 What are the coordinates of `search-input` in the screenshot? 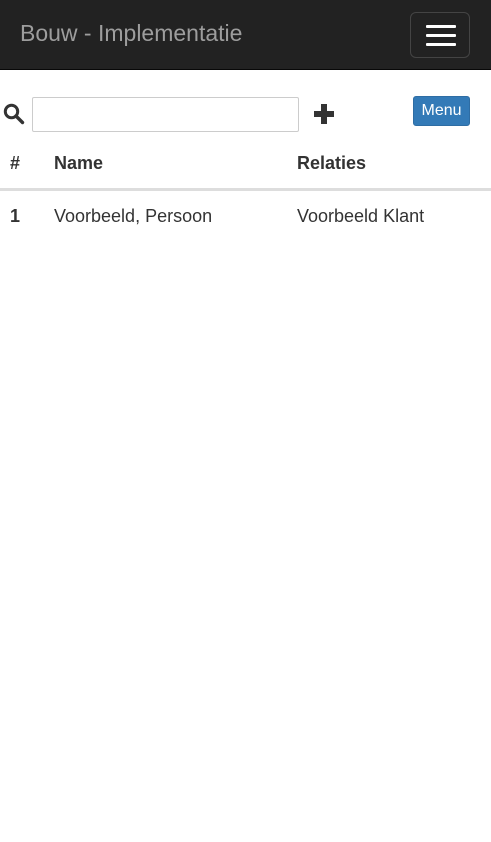 It's located at (165, 114).